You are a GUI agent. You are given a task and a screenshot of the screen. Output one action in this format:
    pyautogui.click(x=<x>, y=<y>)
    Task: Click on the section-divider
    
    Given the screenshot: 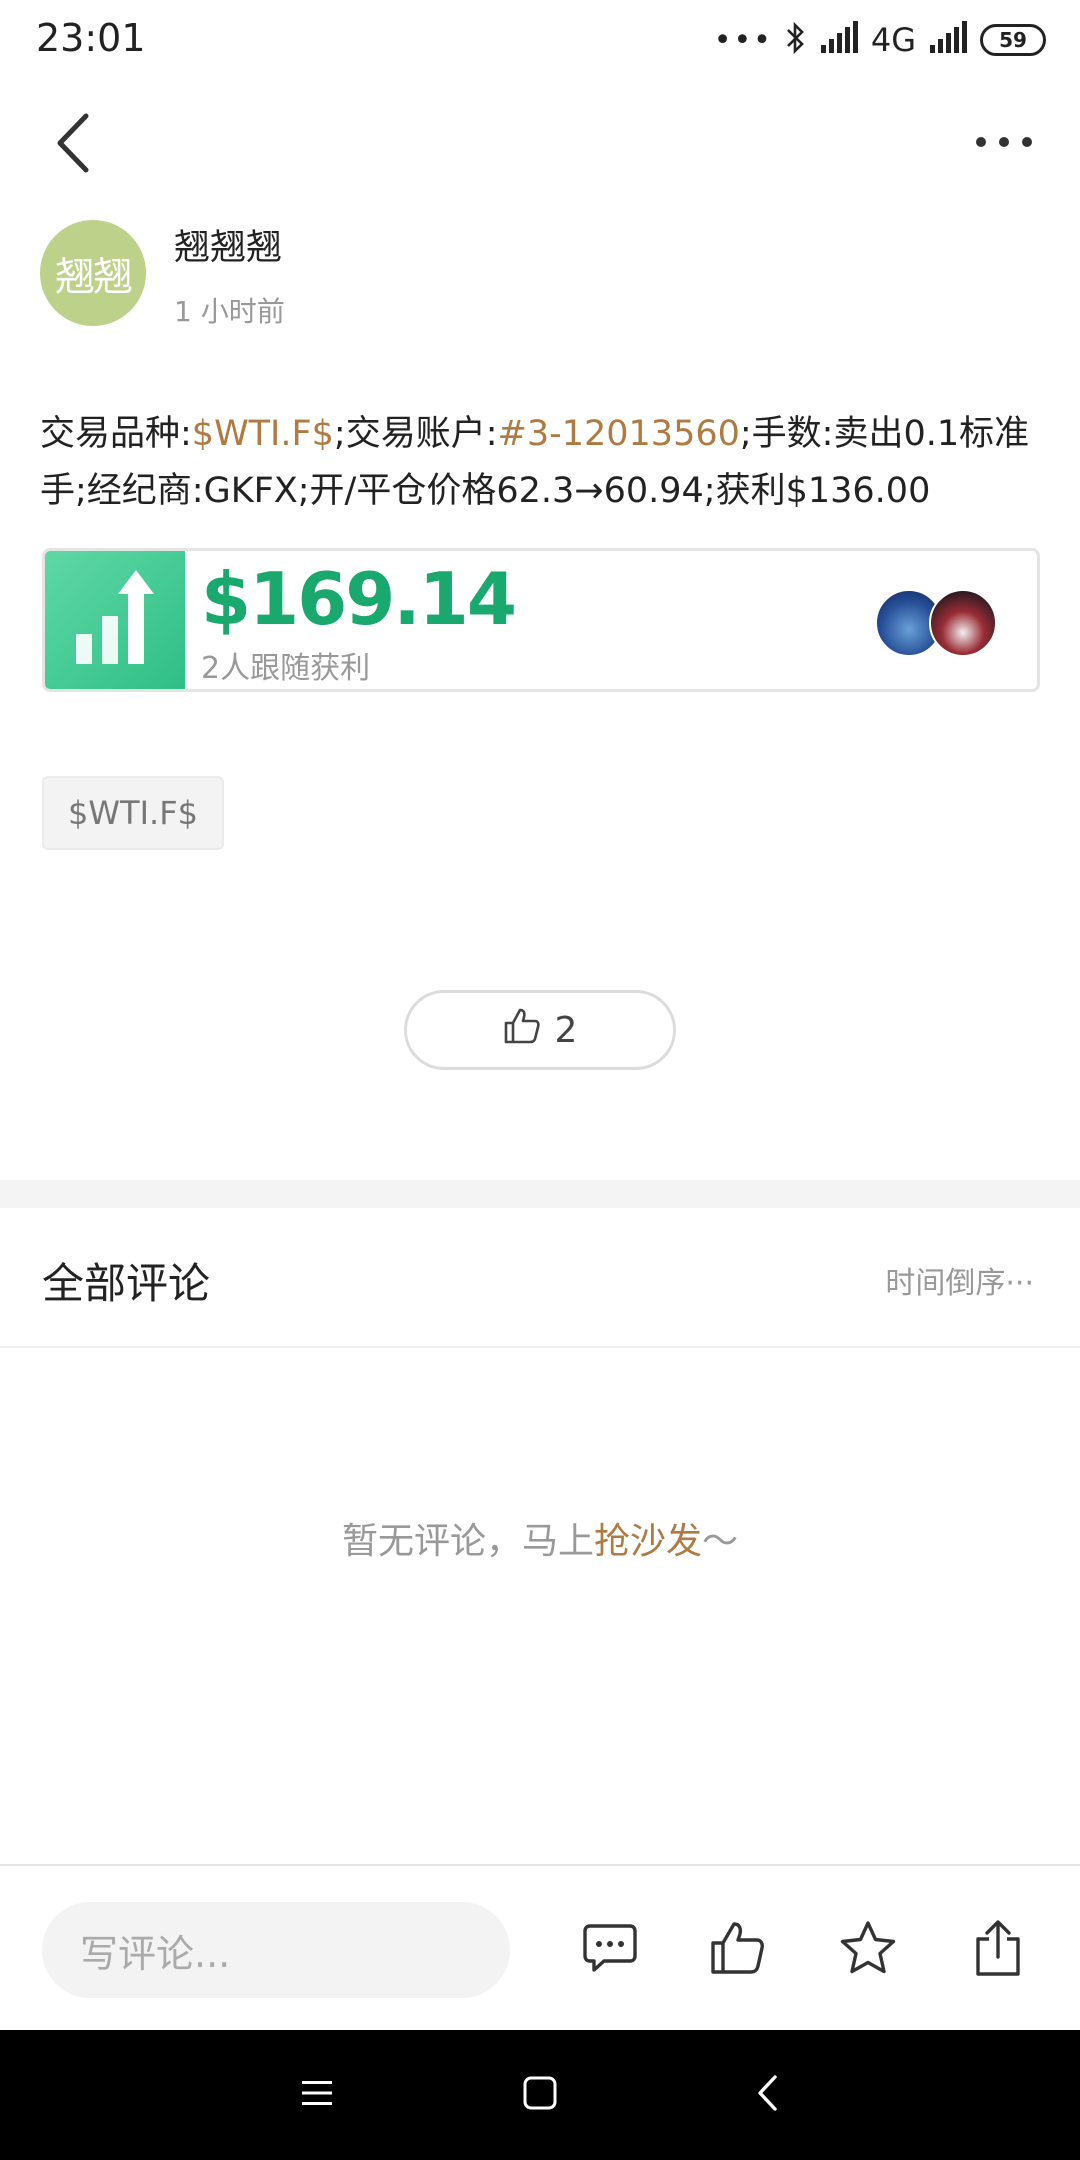 What is the action you would take?
    pyautogui.click(x=540, y=1194)
    